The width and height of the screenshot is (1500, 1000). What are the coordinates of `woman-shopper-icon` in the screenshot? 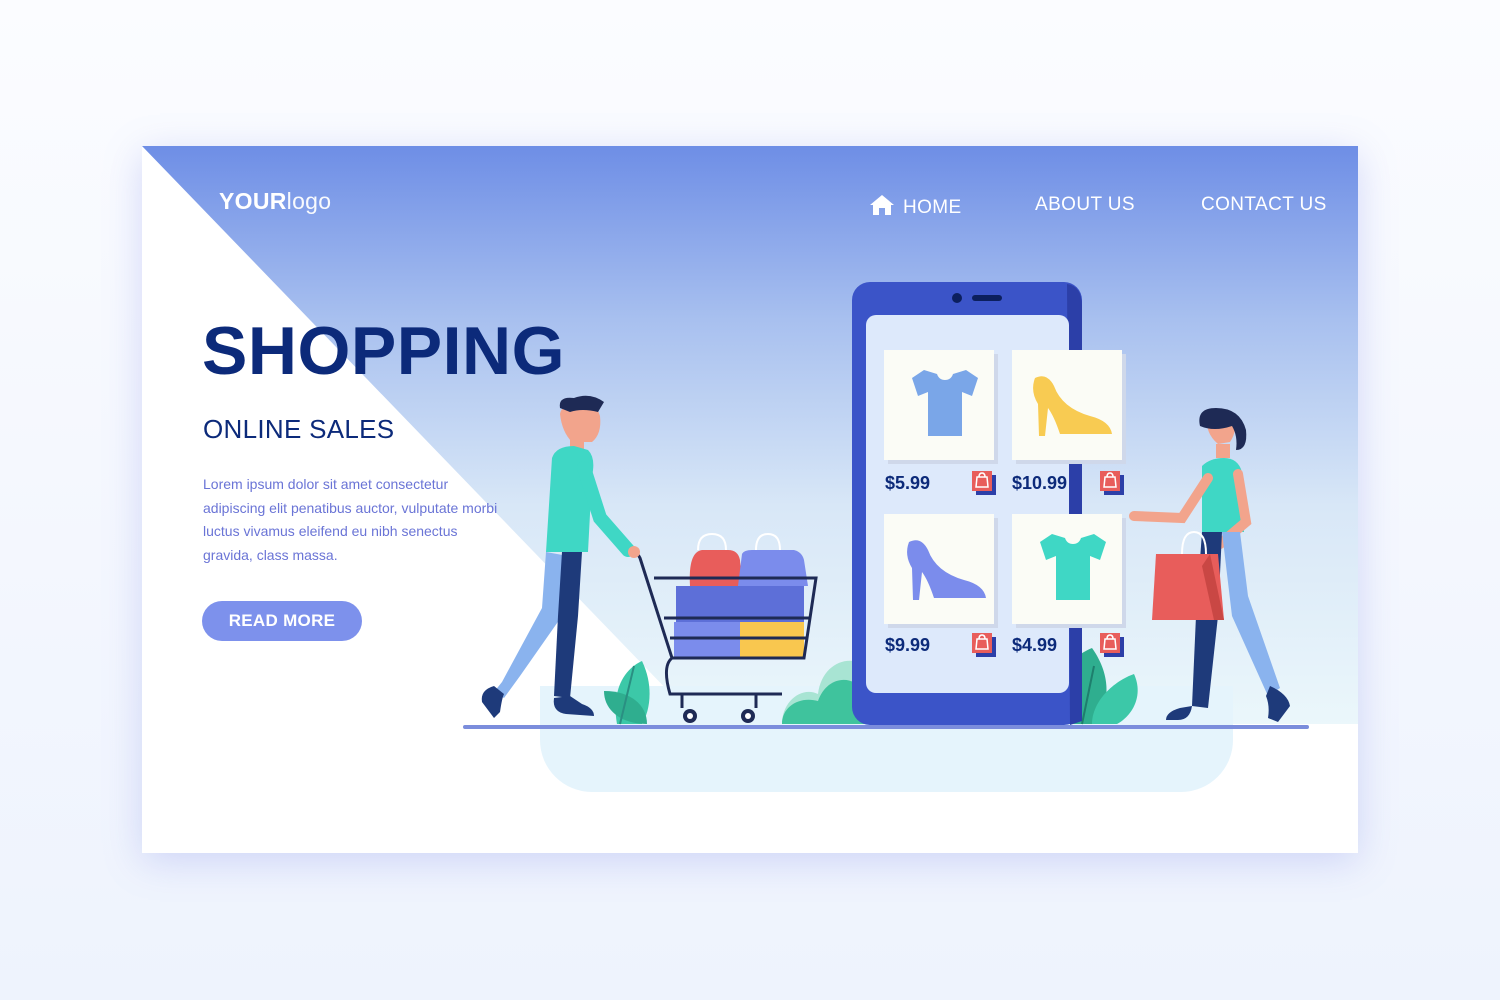 It's located at (1209, 565).